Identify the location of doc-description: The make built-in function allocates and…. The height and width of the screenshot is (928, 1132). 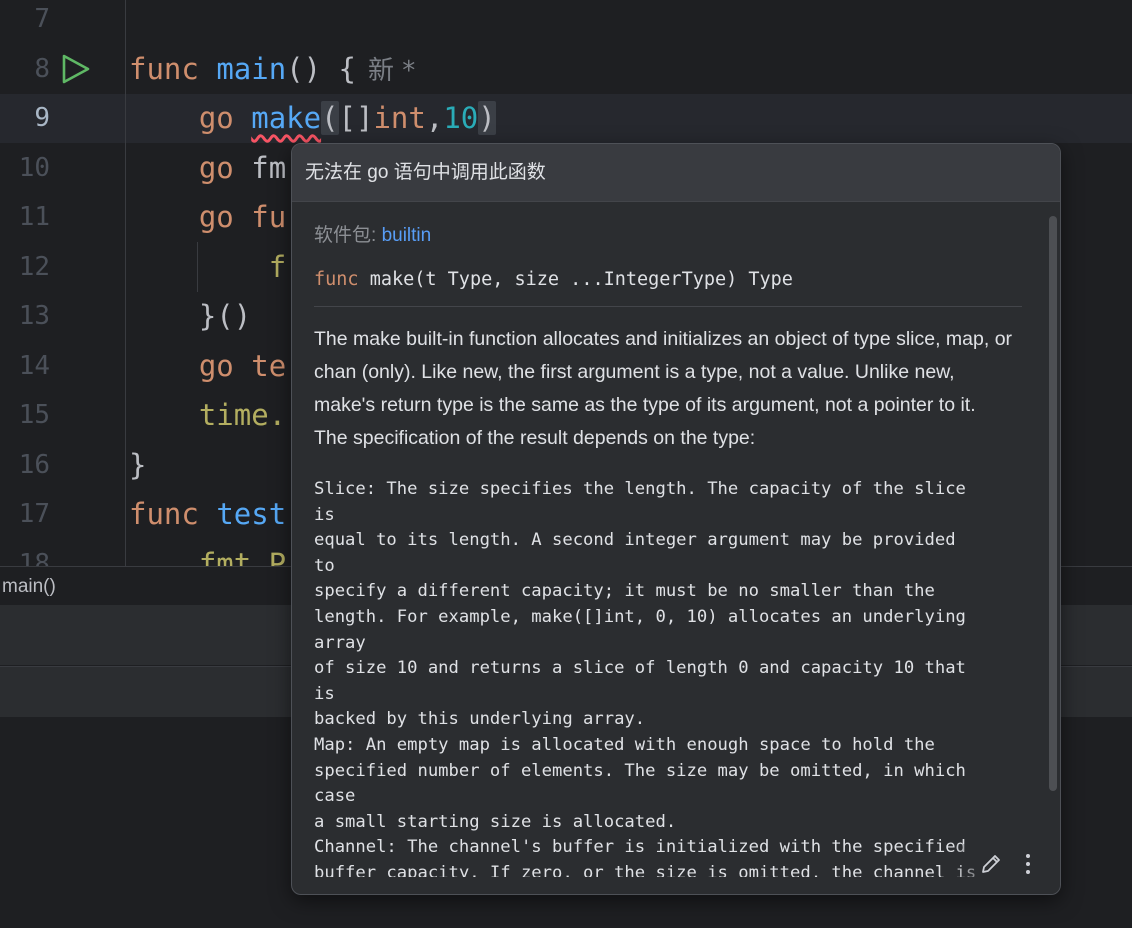
(663, 388).